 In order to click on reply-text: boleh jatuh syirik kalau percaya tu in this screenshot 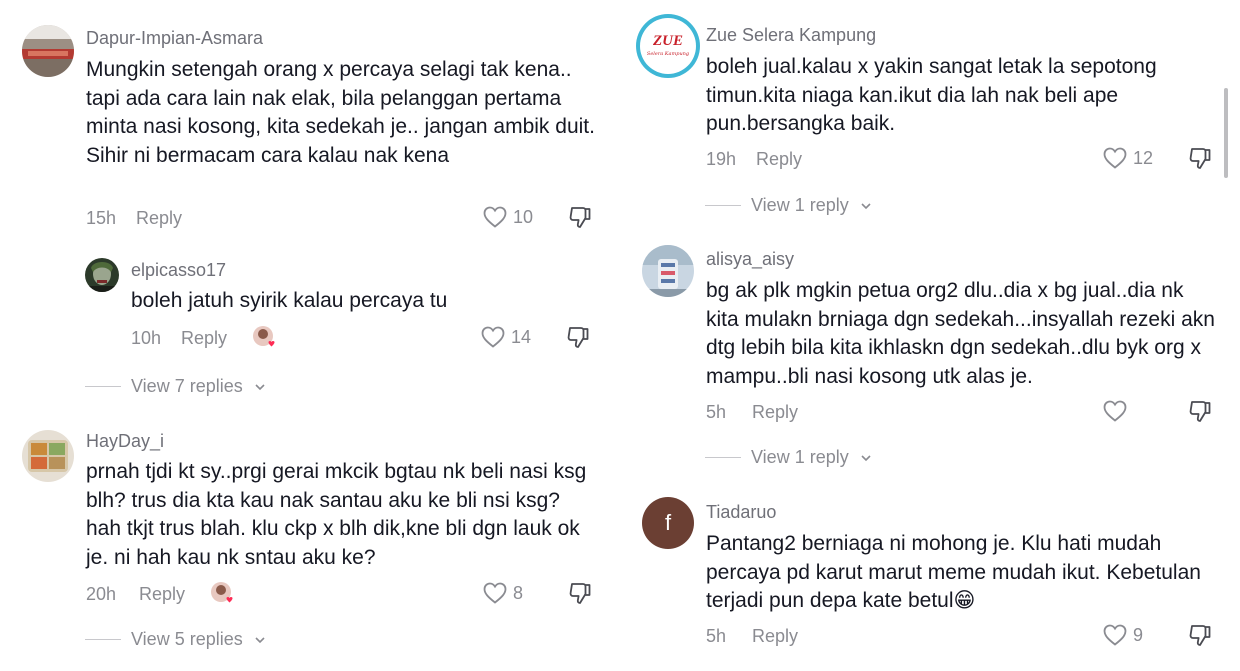, I will do `click(289, 300)`.